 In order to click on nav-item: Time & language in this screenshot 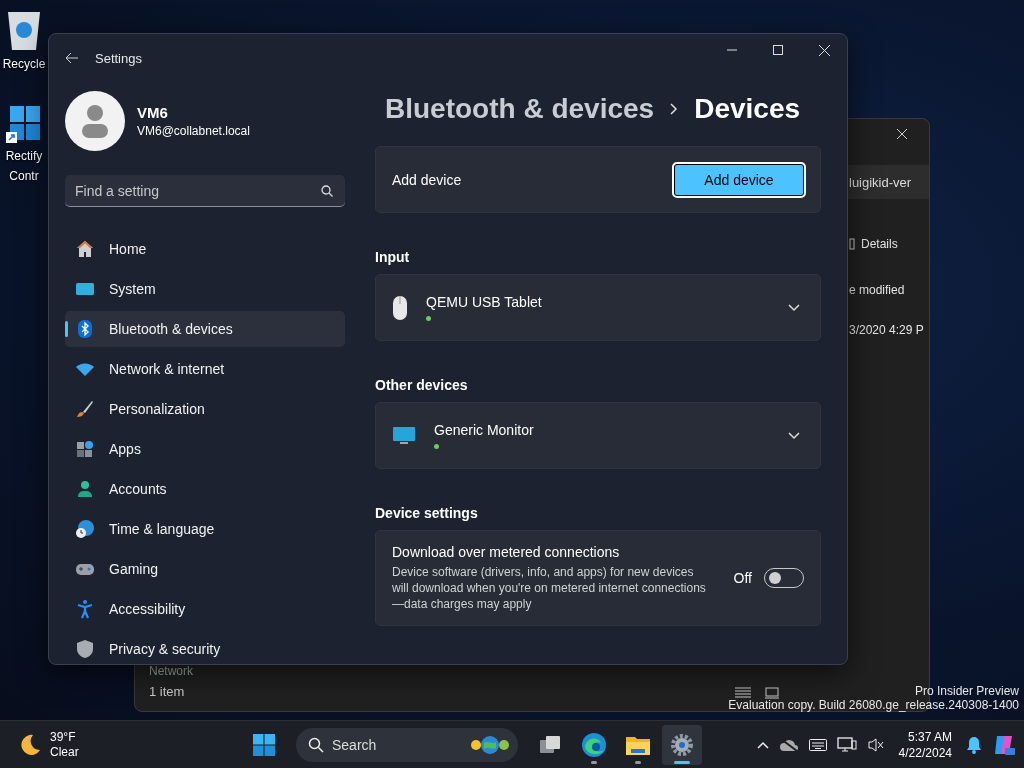, I will do `click(205, 529)`.